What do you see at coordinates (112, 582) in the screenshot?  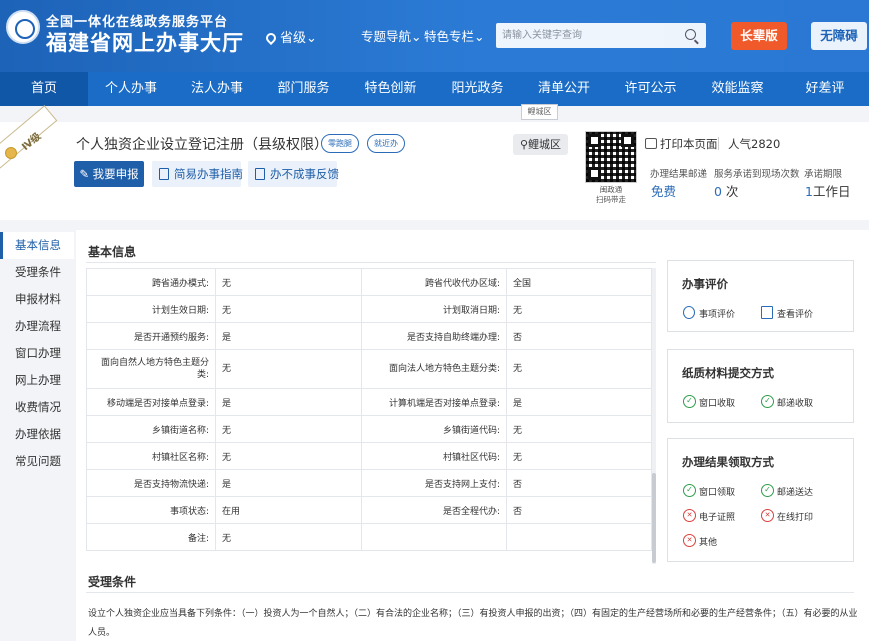 I see `accept-heading: 受理条件` at bounding box center [112, 582].